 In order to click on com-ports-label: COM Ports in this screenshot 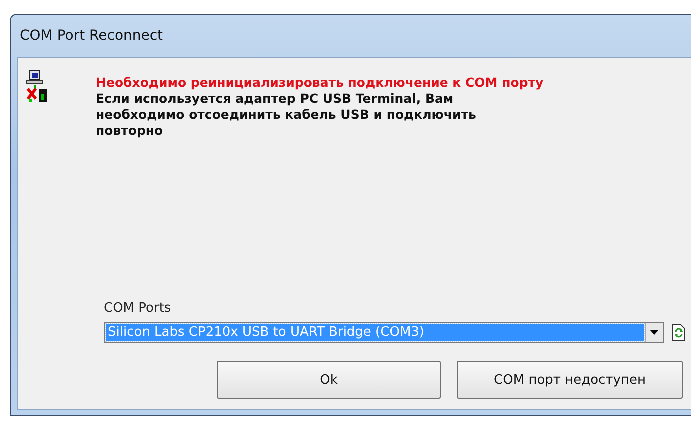, I will do `click(138, 308)`.